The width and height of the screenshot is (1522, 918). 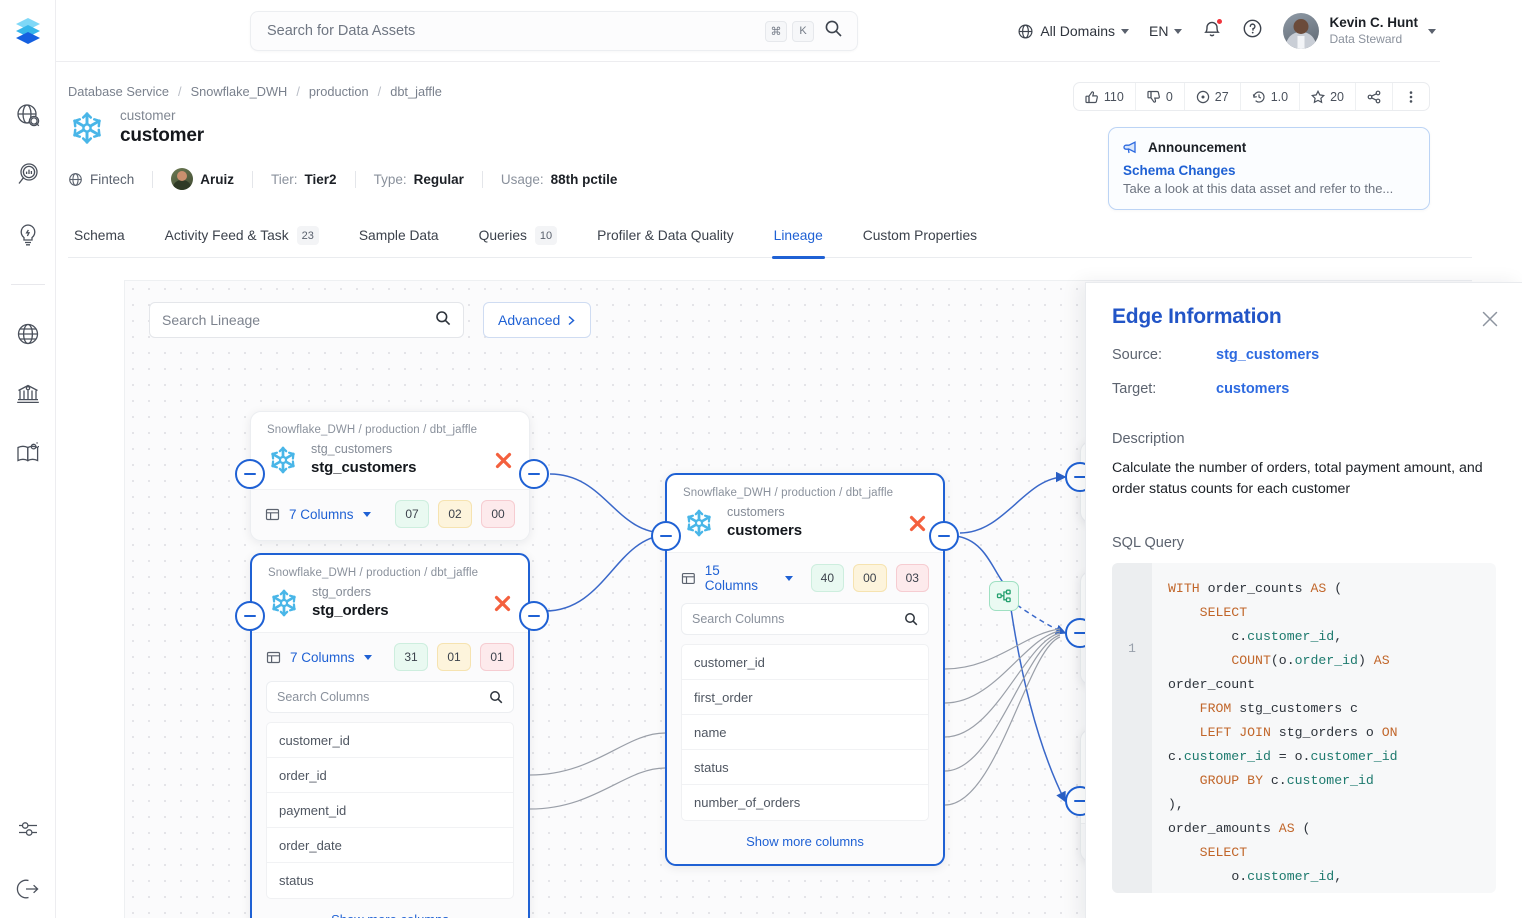 What do you see at coordinates (513, 31) in the screenshot?
I see `search-input` at bounding box center [513, 31].